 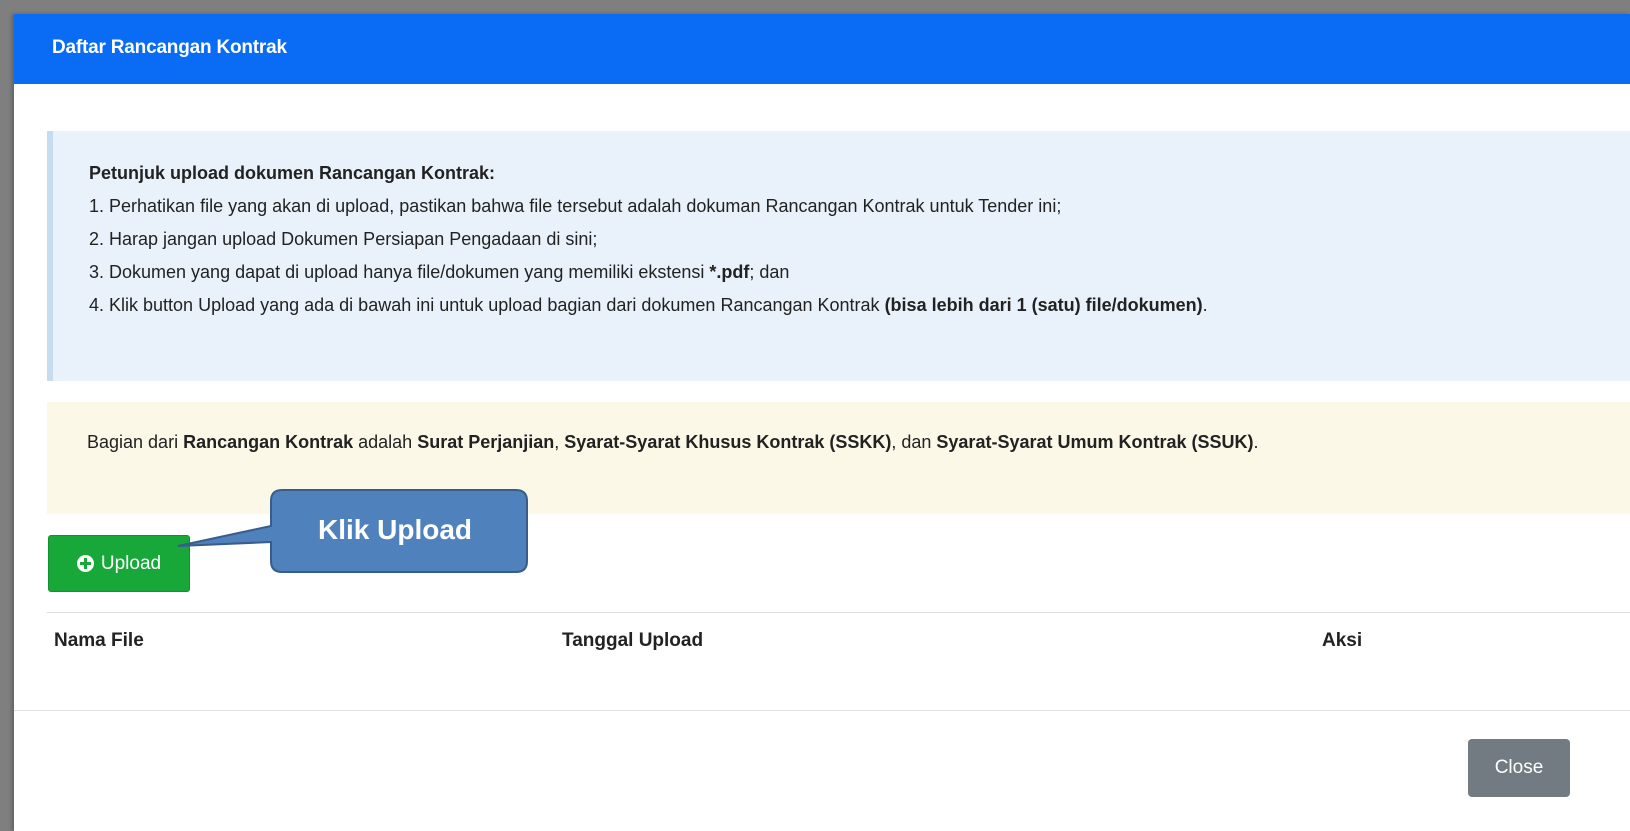 I want to click on column-header-action: Aksi, so click(x=1342, y=640).